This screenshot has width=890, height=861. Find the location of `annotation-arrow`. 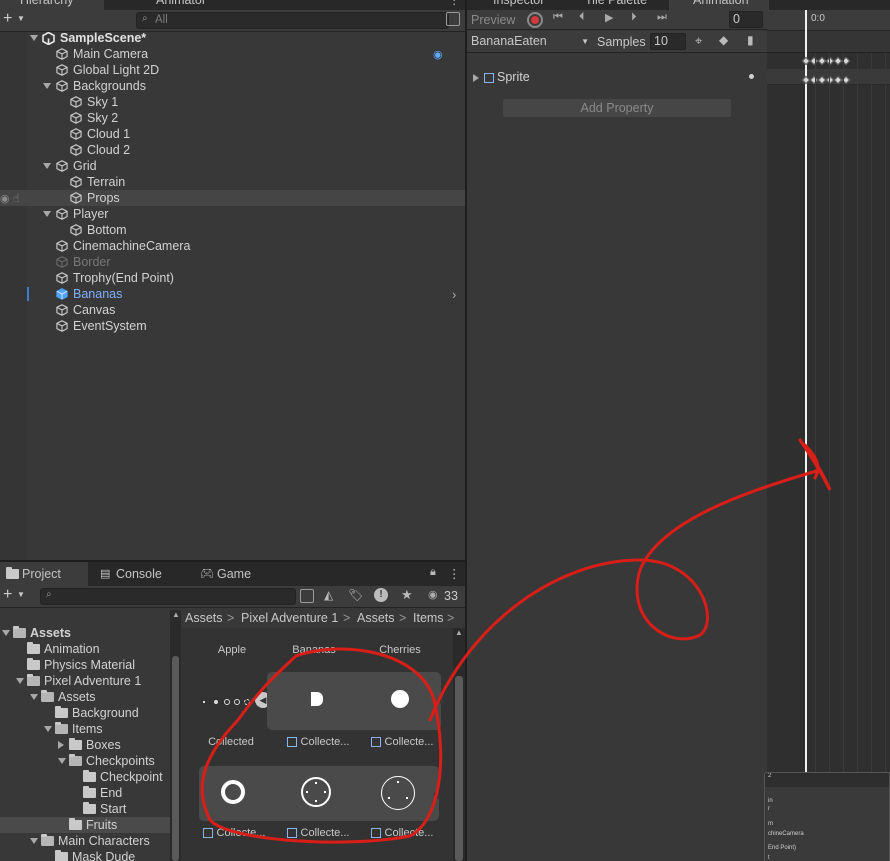

annotation-arrow is located at coordinates (625, 595).